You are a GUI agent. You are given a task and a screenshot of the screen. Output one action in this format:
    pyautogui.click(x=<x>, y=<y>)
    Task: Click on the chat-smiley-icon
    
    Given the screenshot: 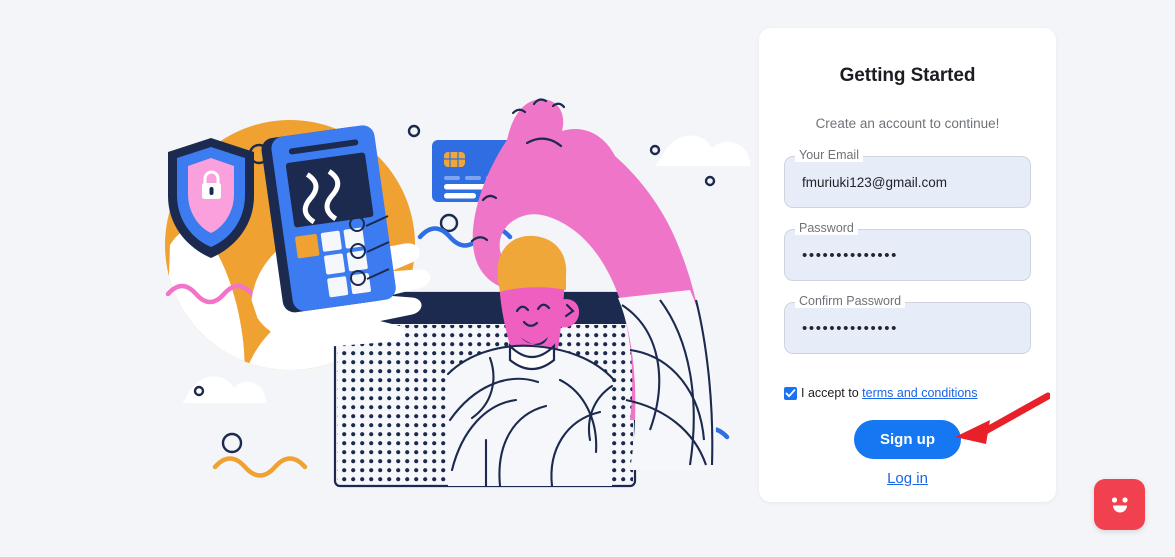 What is the action you would take?
    pyautogui.click(x=1116, y=502)
    